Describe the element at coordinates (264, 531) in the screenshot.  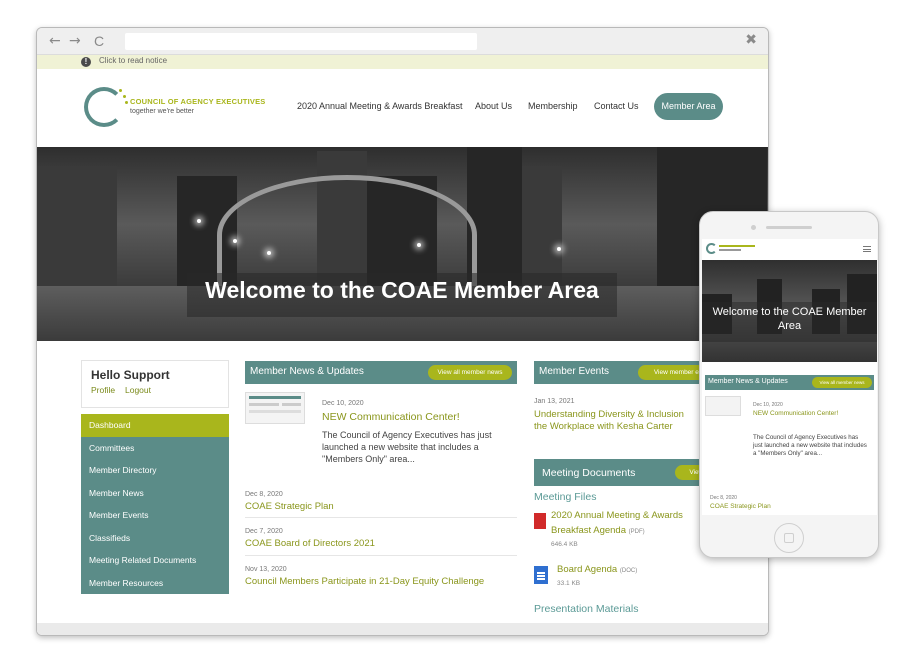
I see `news-date: Dec 7, 2020` at that location.